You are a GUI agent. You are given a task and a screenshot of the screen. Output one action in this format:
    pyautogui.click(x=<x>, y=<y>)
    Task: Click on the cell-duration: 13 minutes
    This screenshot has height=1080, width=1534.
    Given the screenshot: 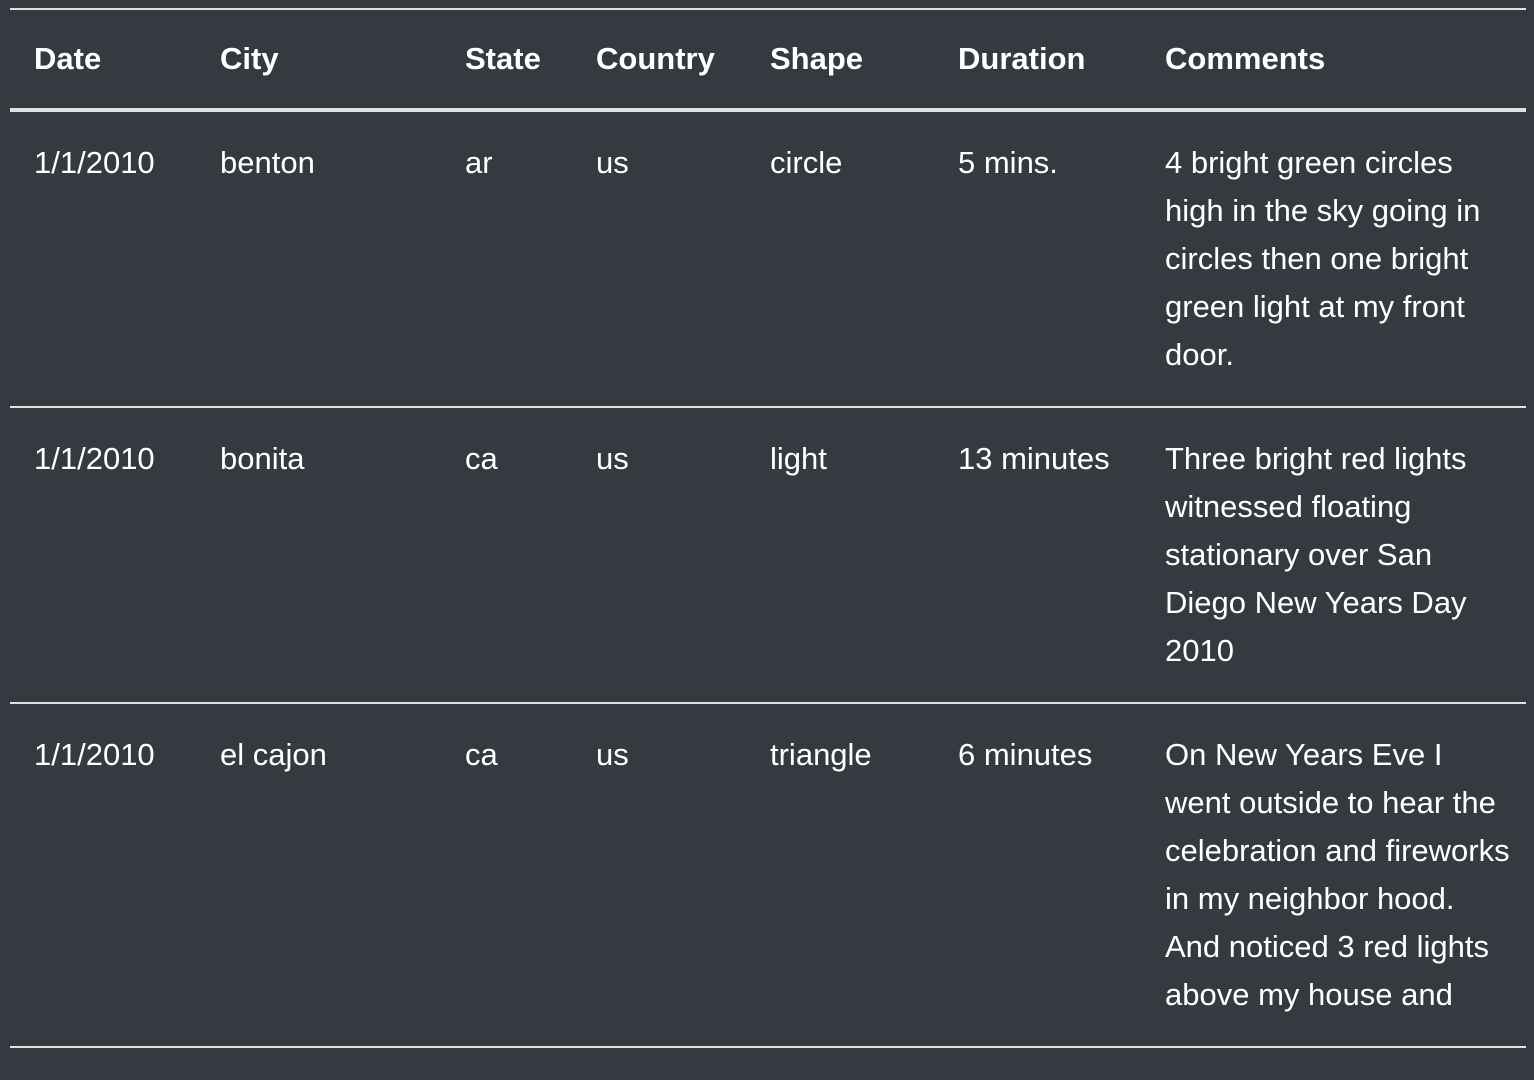 What is the action you would take?
    pyautogui.click(x=1034, y=458)
    